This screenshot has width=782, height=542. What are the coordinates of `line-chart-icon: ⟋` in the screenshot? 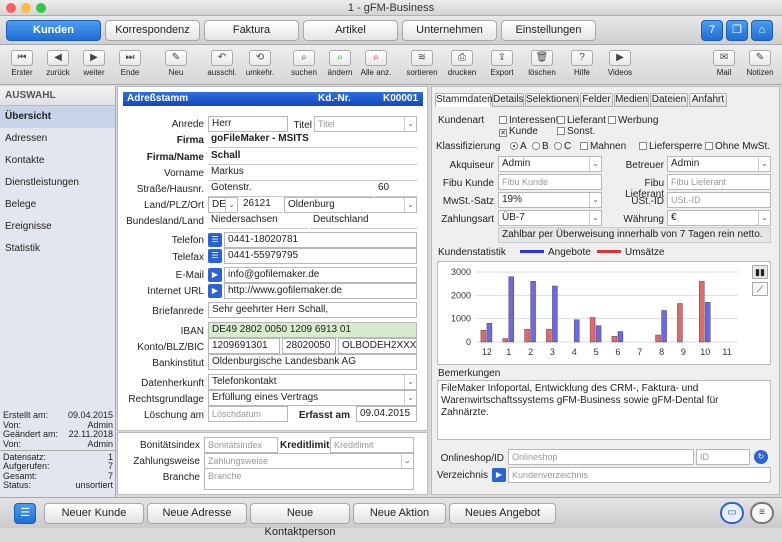 It's located at (760, 289).